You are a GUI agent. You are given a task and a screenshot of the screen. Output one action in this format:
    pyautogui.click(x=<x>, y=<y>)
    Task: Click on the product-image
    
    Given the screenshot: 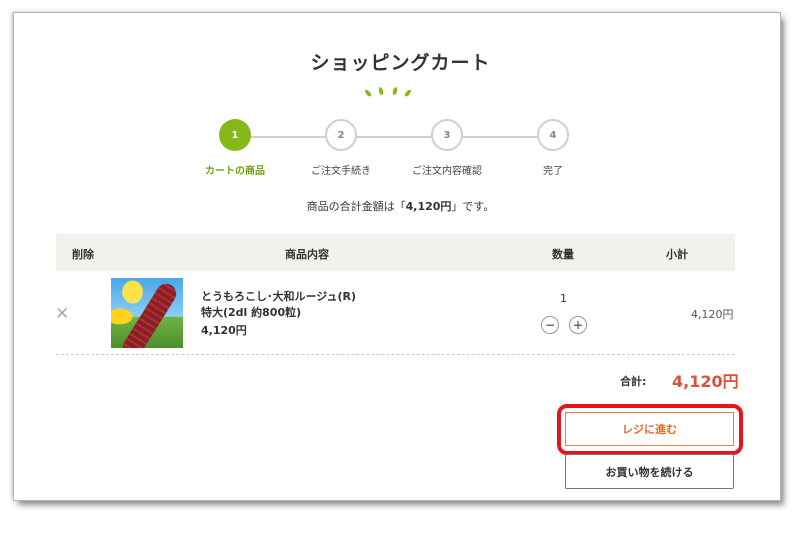 What is the action you would take?
    pyautogui.click(x=147, y=313)
    